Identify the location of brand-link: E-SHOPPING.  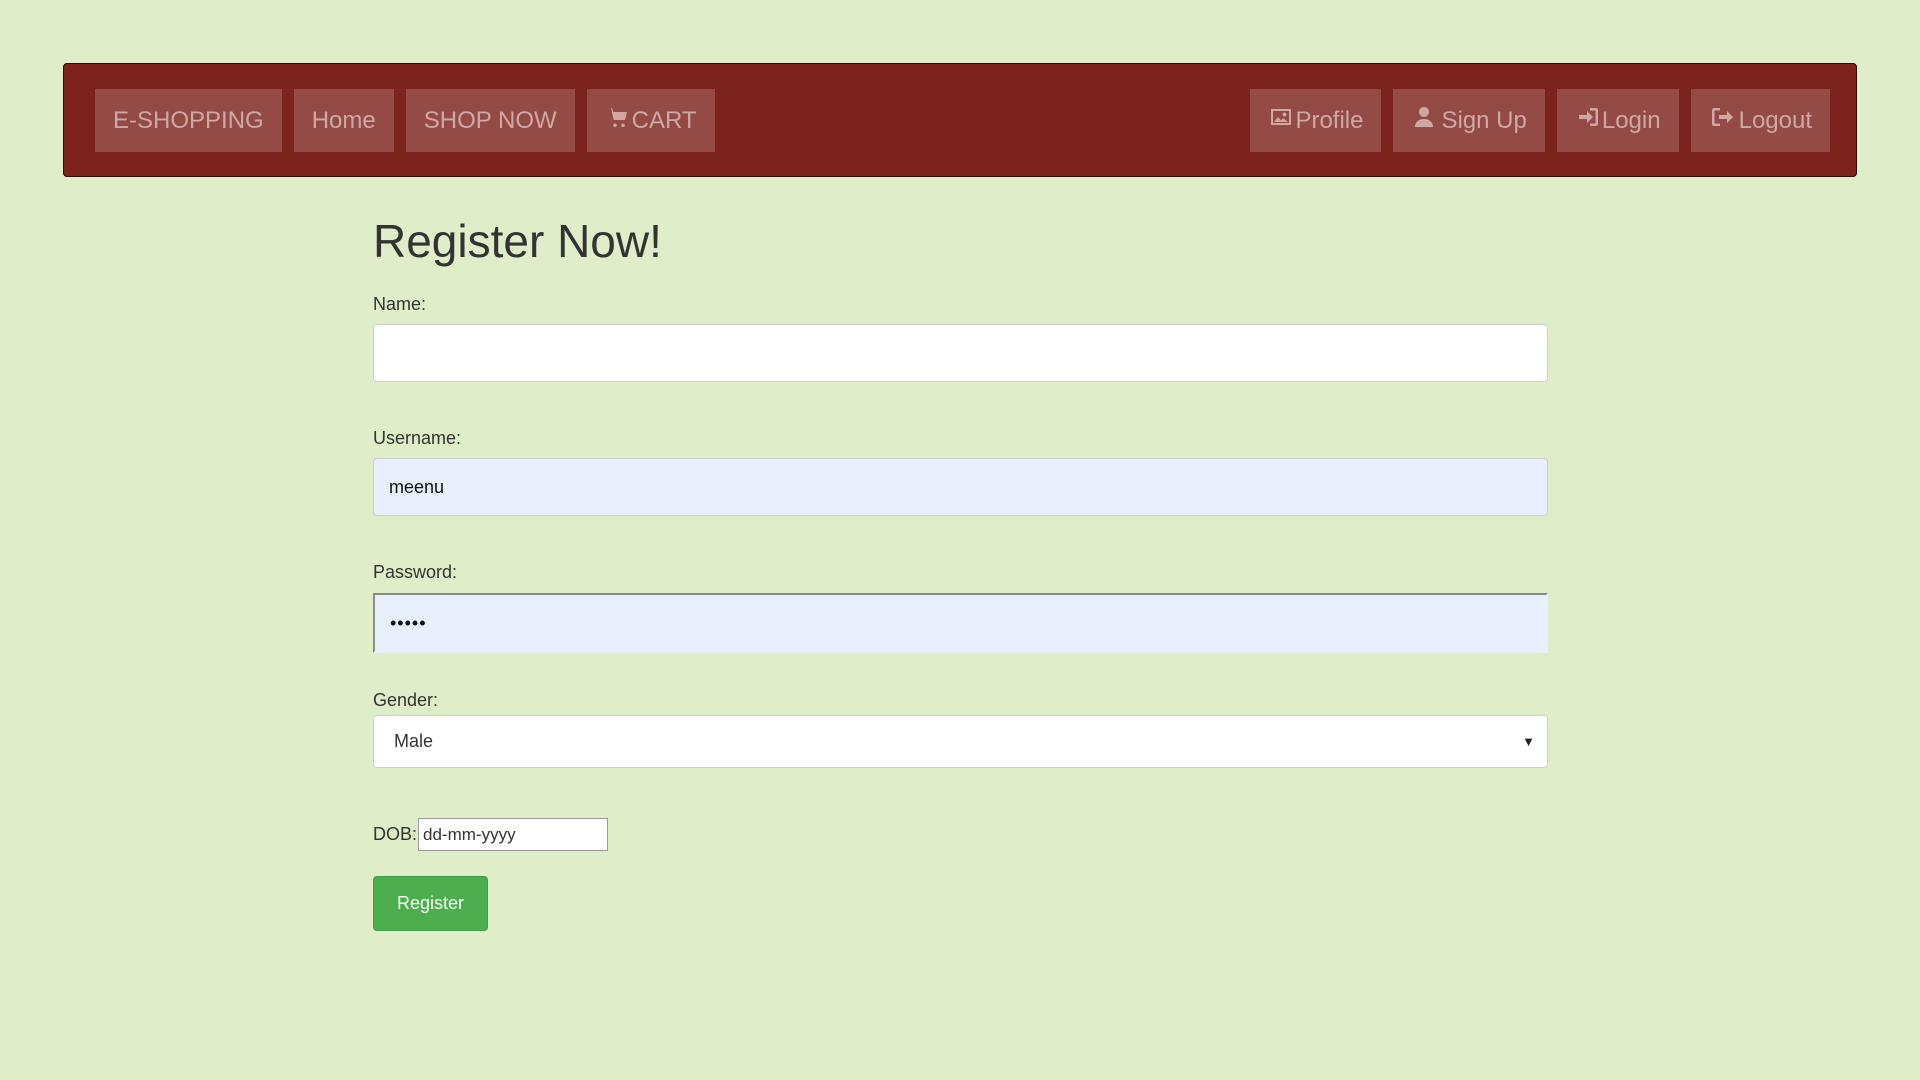
(188, 120).